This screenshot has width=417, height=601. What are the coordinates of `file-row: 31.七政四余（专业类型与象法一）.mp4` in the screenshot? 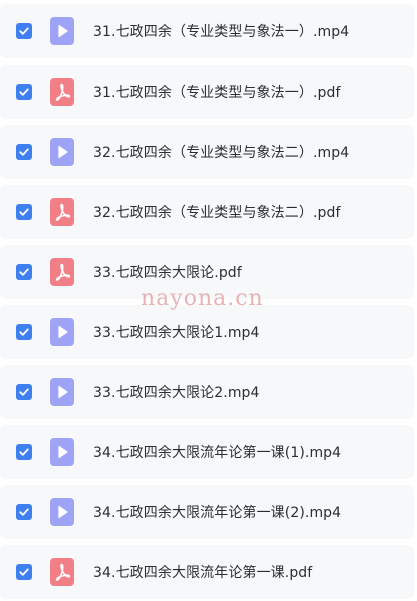 It's located at (207, 31).